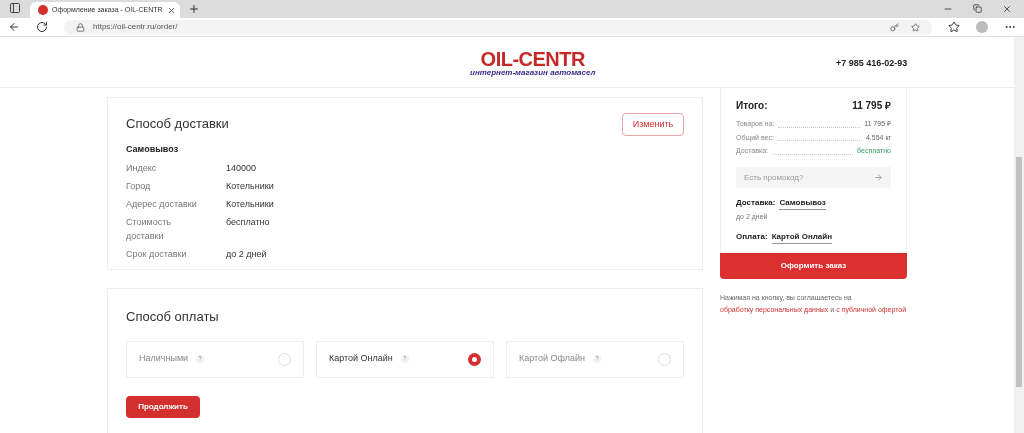 The width and height of the screenshot is (1024, 433). I want to click on reload-icon, so click(42, 27).